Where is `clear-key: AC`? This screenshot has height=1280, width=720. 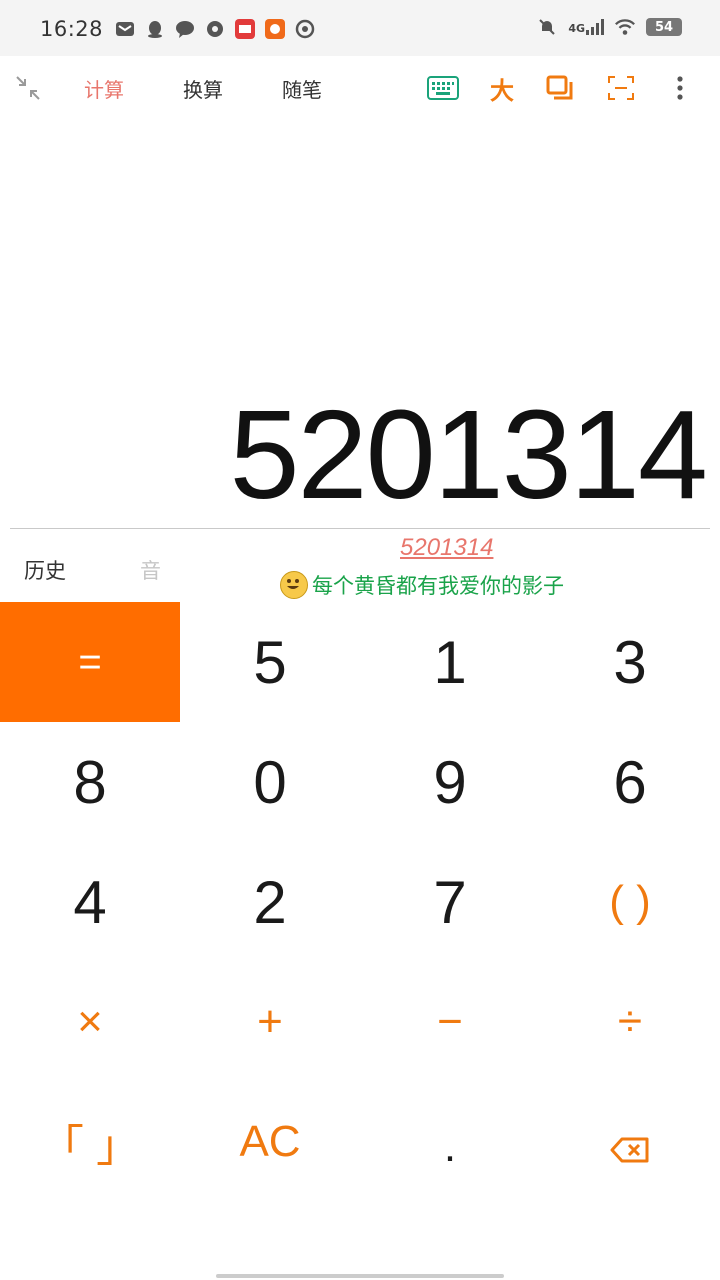 clear-key: AC is located at coordinates (270, 1142).